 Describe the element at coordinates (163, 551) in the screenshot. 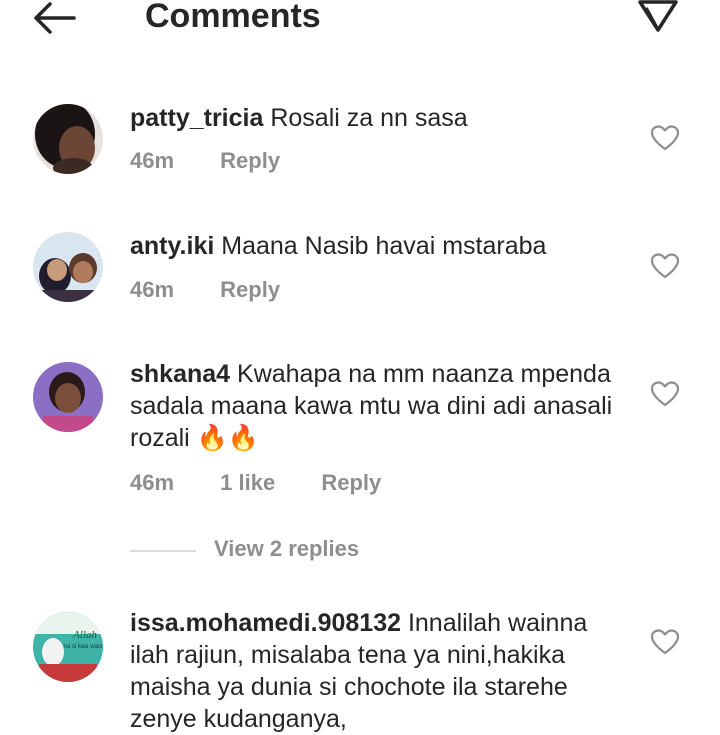

I see `replies-divider` at that location.